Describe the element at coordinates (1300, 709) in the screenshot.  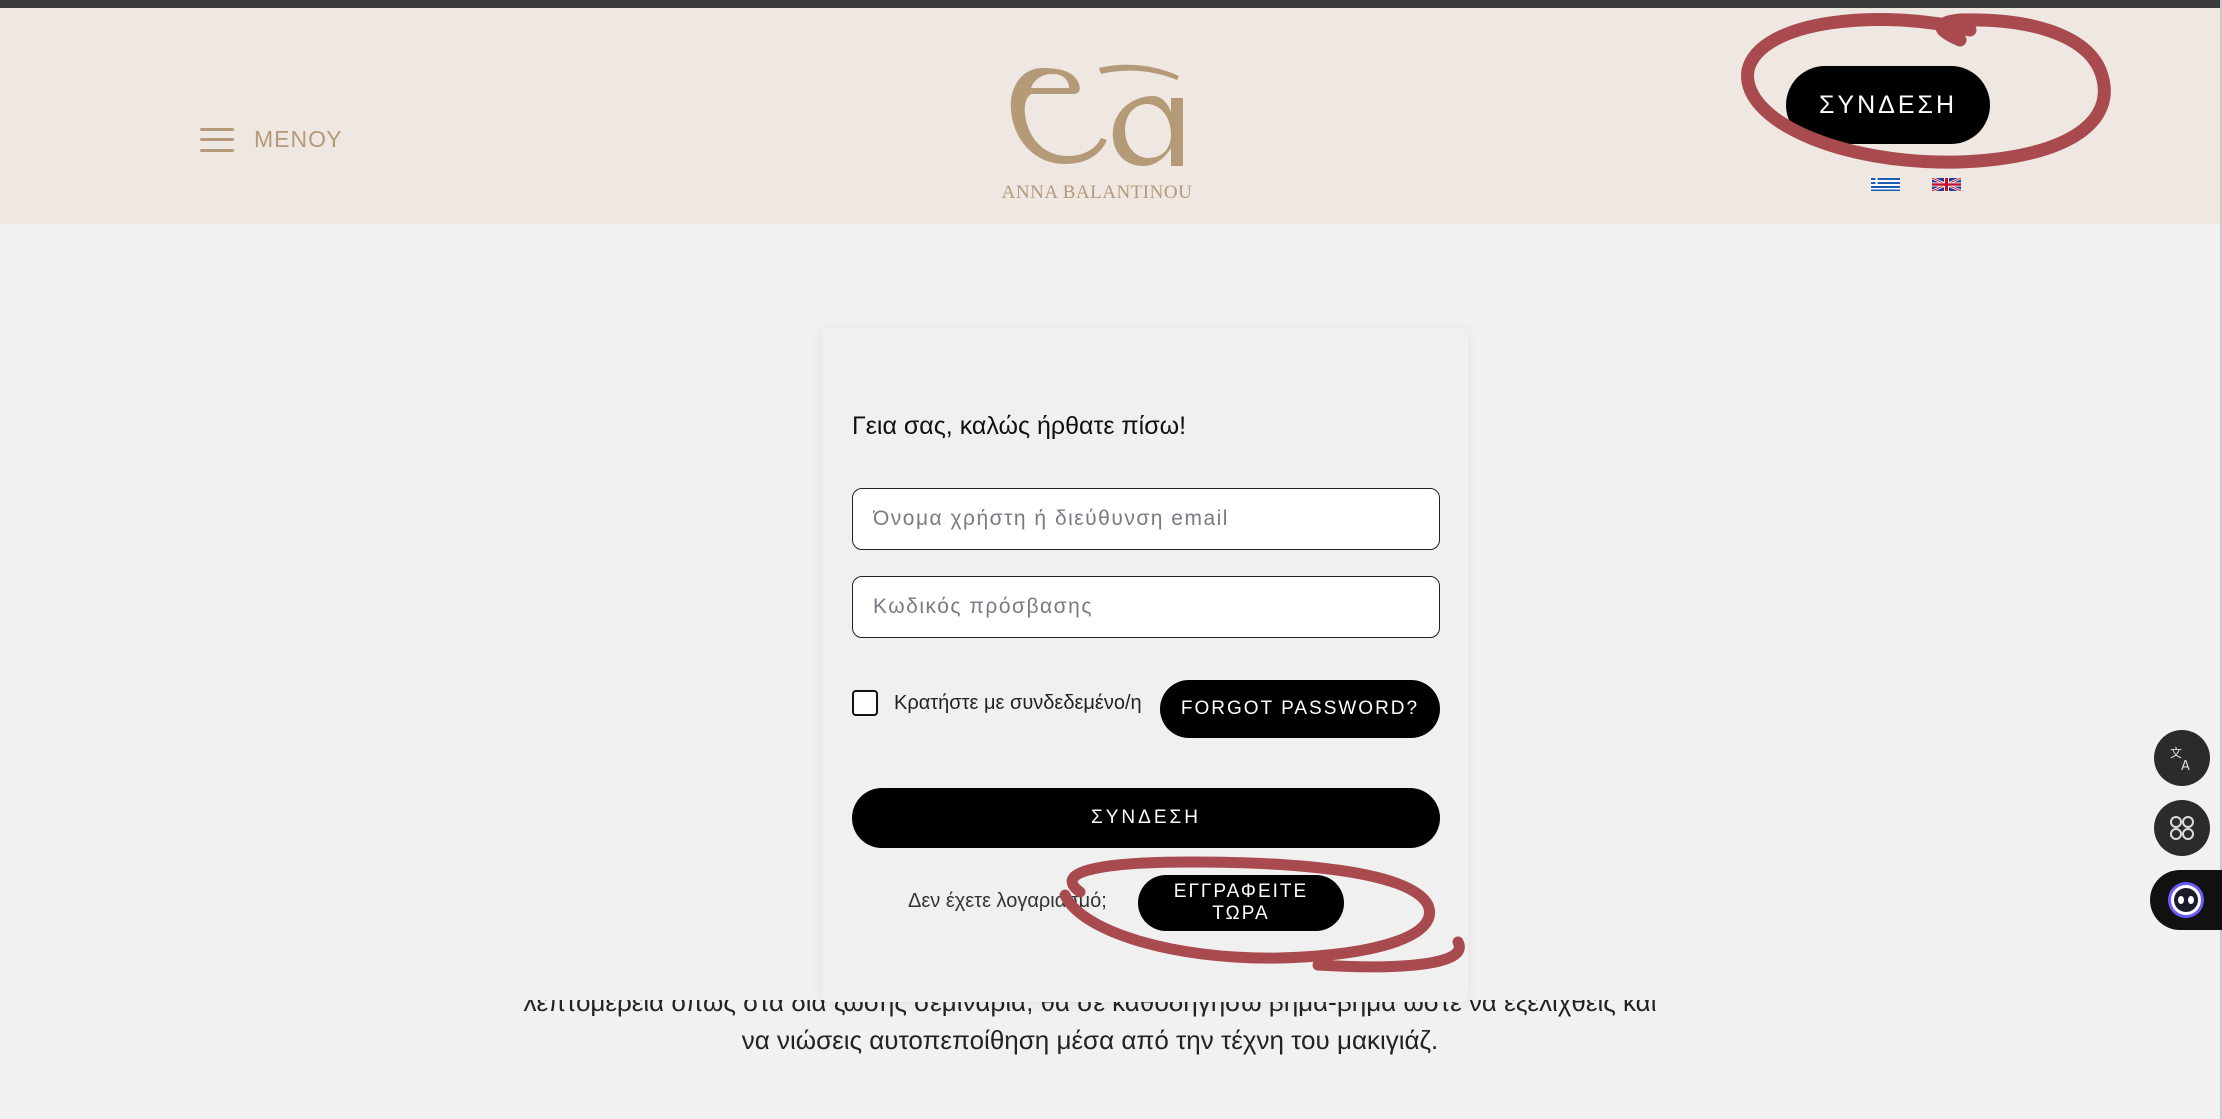
I see `forgot-password-button: FORGOT PASSWORD?` at that location.